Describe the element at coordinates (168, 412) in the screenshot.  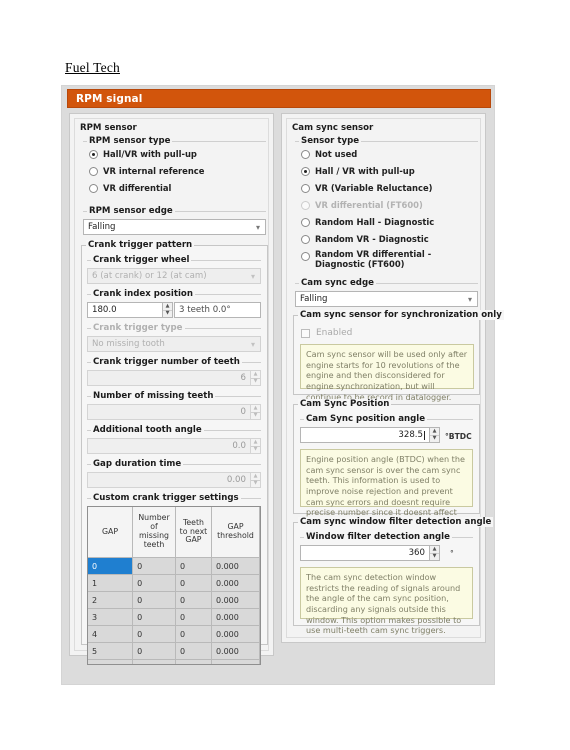
I see `missing-teeth-value: 0` at that location.